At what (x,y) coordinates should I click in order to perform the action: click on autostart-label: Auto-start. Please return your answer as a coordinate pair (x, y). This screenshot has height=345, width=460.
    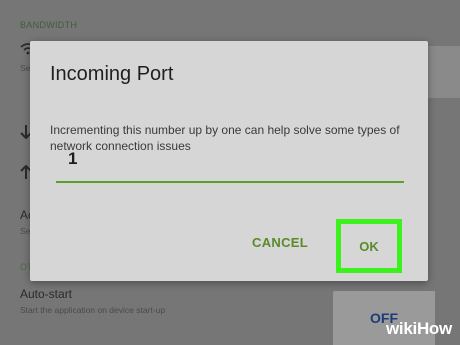
    Looking at the image, I should click on (46, 294).